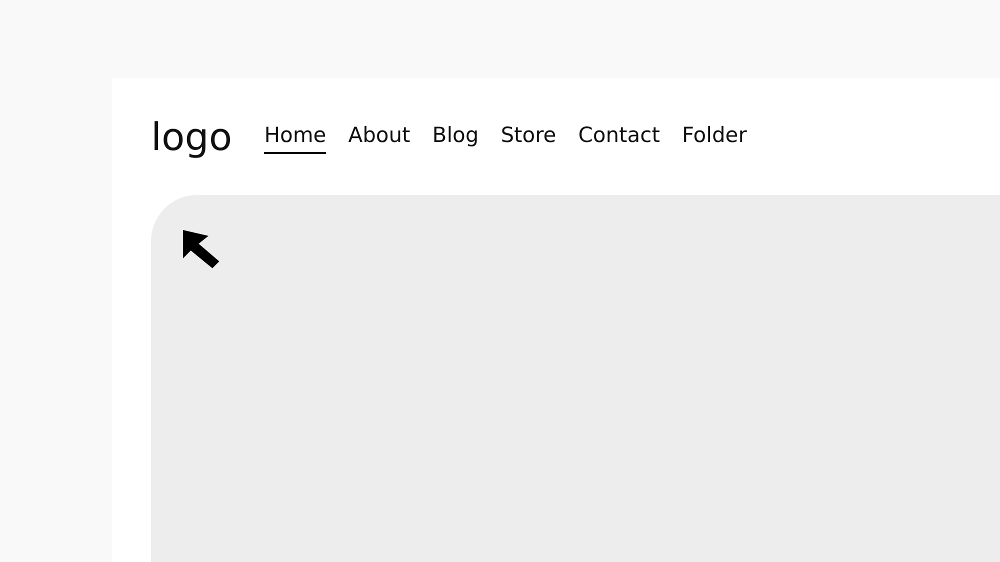  What do you see at coordinates (714, 138) in the screenshot?
I see `nav-link: Folder` at bounding box center [714, 138].